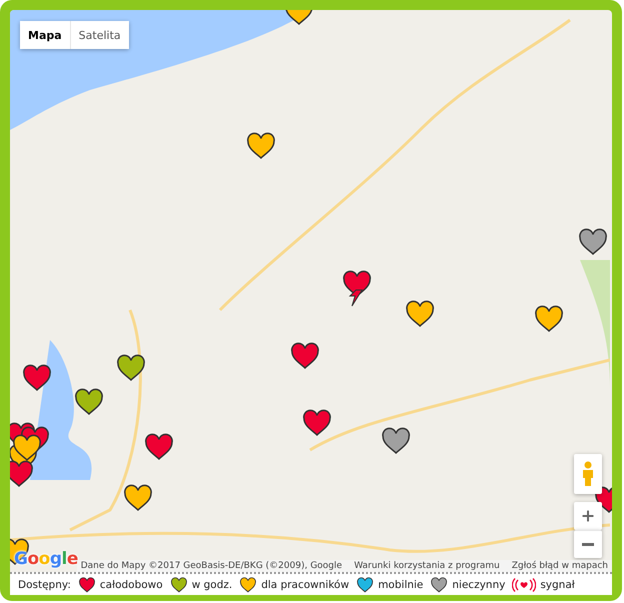 This screenshot has height=603, width=624. Describe the element at coordinates (401, 584) in the screenshot. I see `legend-label: mobilnie` at that location.